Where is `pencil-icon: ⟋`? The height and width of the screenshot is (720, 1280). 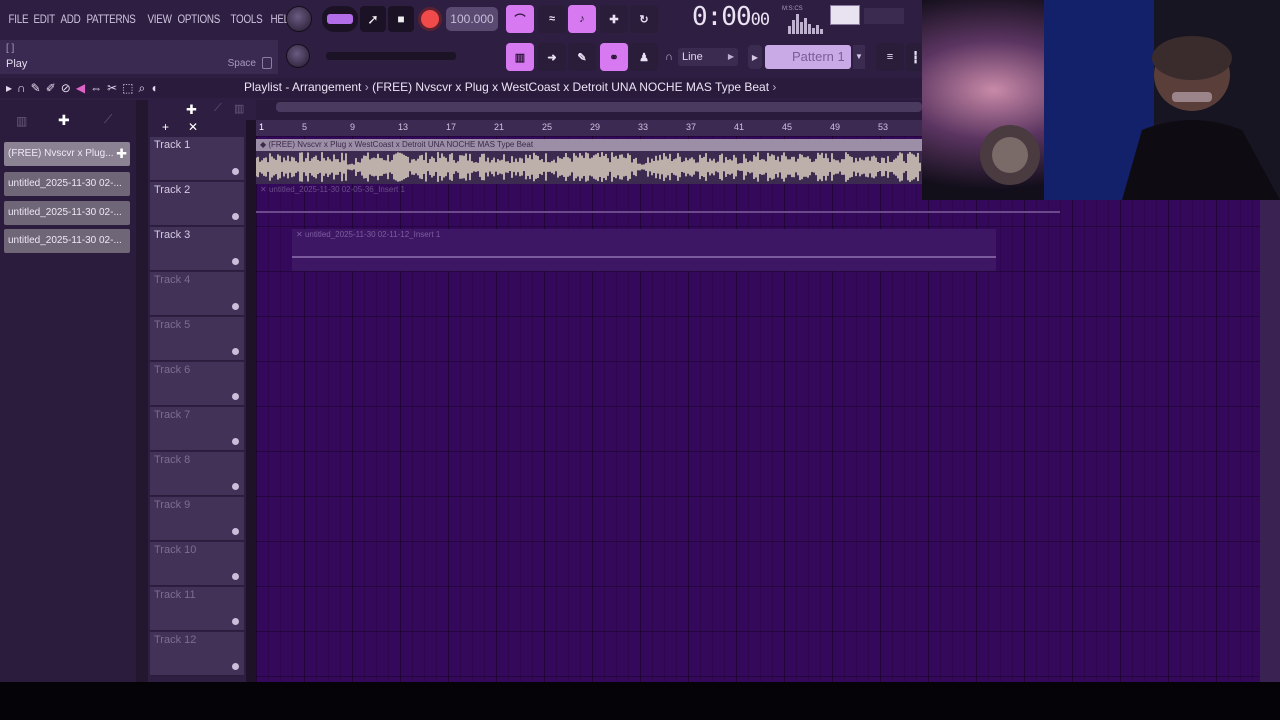 pencil-icon: ⟋ is located at coordinates (218, 108).